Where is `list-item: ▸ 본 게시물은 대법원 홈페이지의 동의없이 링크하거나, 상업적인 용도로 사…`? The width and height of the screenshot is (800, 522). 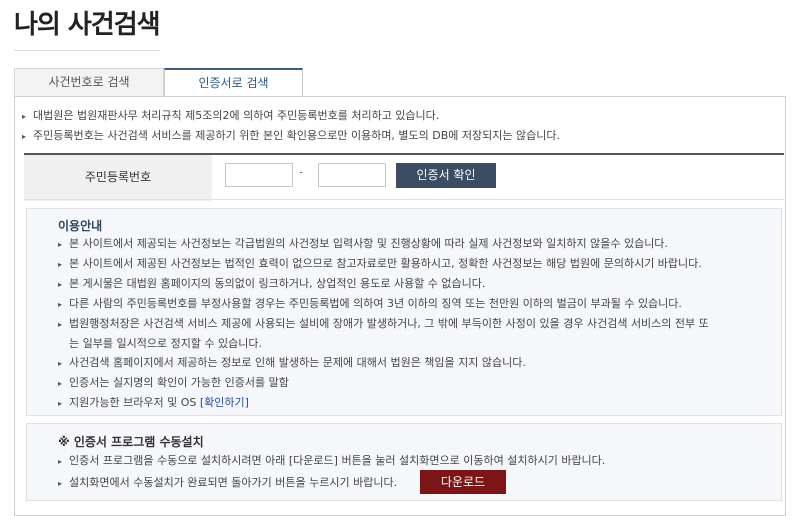 list-item: ▸ 본 게시물은 대법원 홈페이지의 동의없이 링크하거나, 상업적인 용도로 사… is located at coordinates (418, 284).